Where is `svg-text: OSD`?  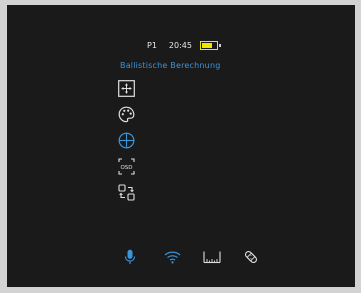 svg-text: OSD is located at coordinates (126, 168).